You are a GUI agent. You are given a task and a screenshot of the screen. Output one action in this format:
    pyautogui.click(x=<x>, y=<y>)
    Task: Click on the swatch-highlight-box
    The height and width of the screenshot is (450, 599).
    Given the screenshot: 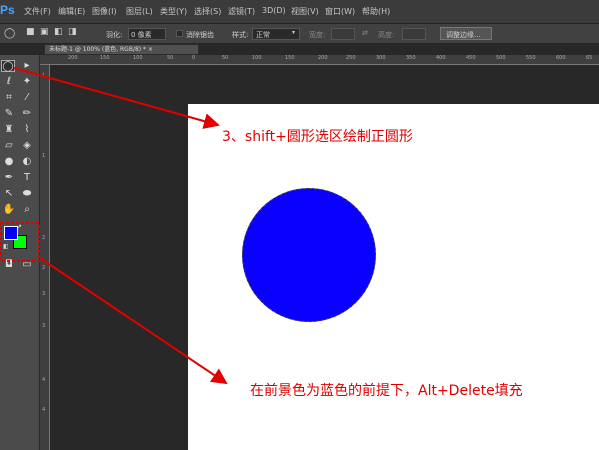 What is the action you would take?
    pyautogui.click(x=20, y=242)
    